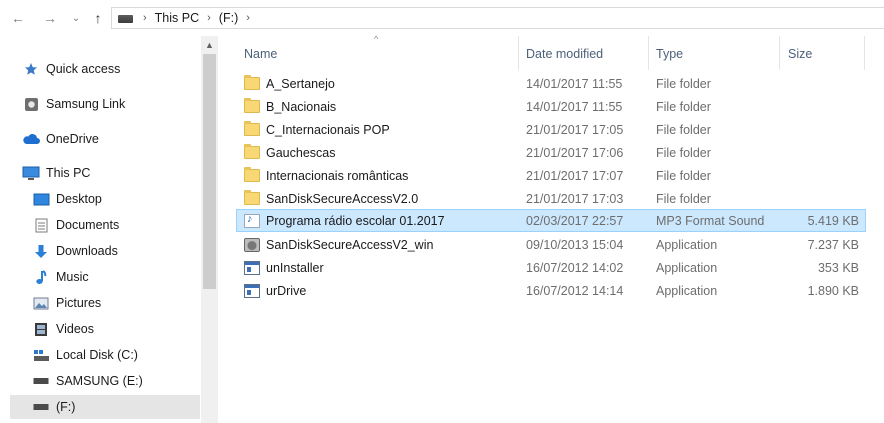 The height and width of the screenshot is (423, 884). Describe the element at coordinates (72, 139) in the screenshot. I see `sidebar-item-label: OneDrive` at that location.